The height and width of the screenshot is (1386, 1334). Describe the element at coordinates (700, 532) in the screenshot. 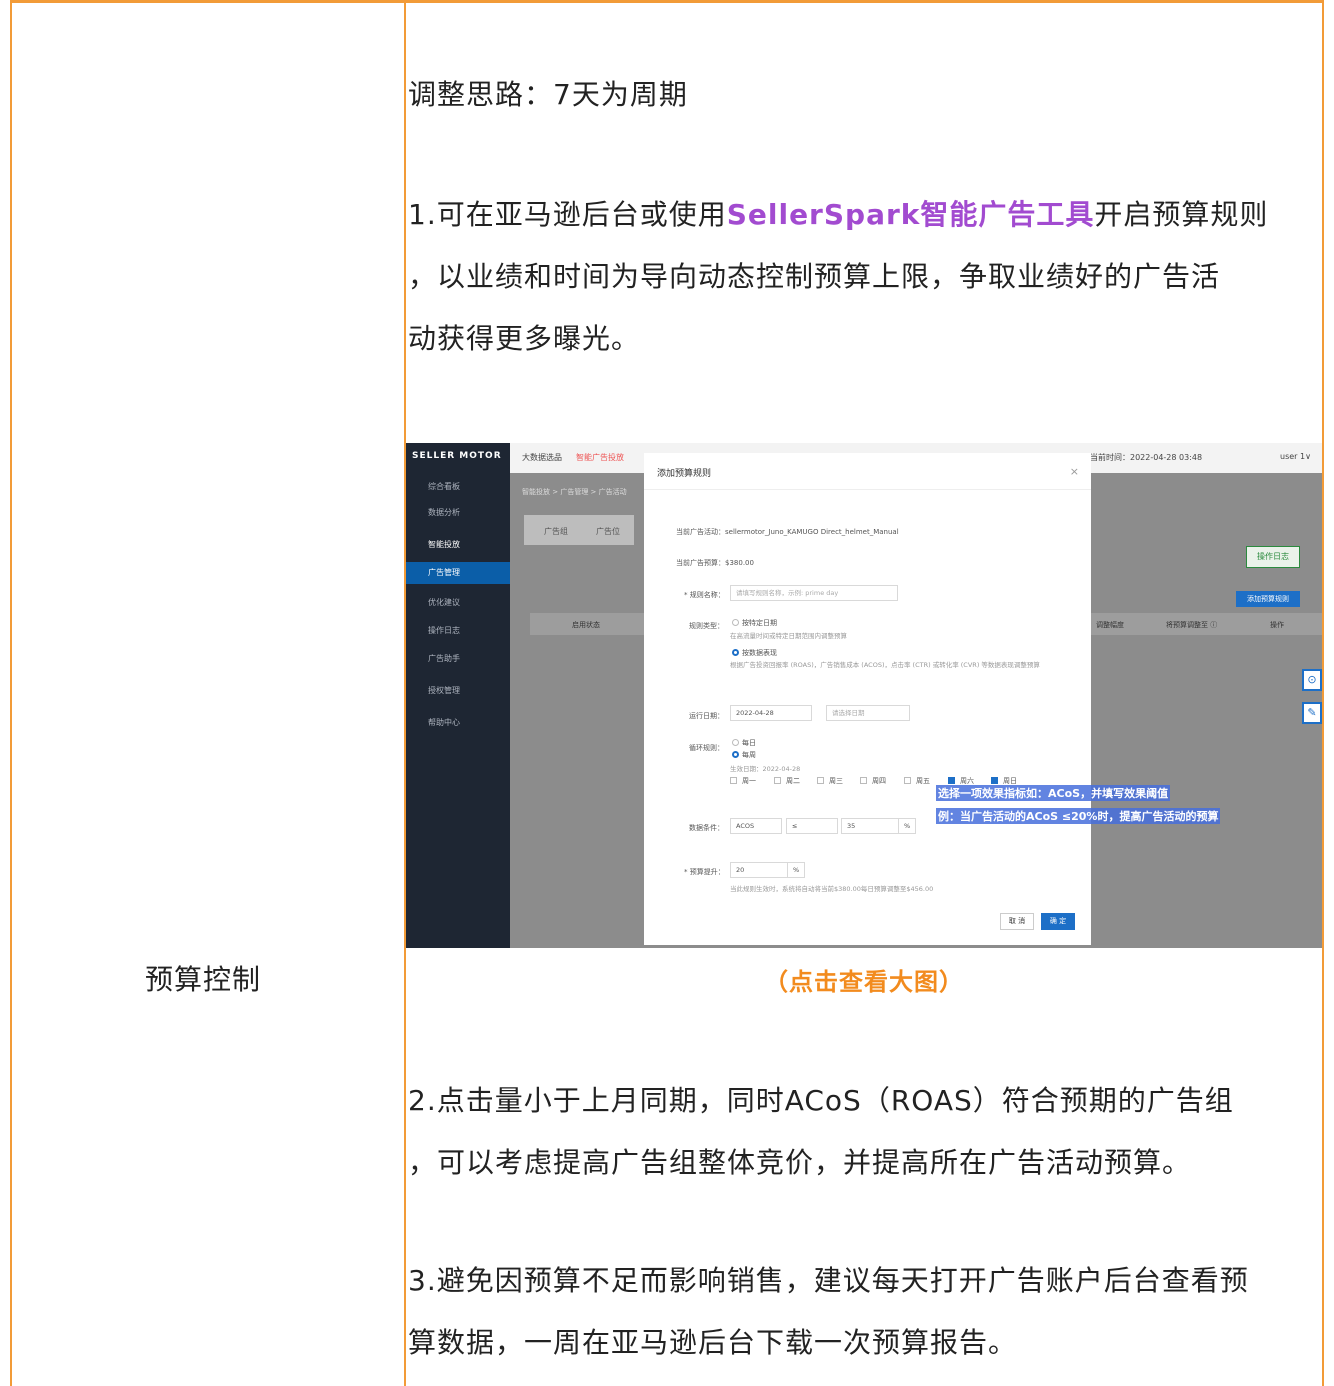

I see `campaign-label-text: 当前广告活动：` at that location.